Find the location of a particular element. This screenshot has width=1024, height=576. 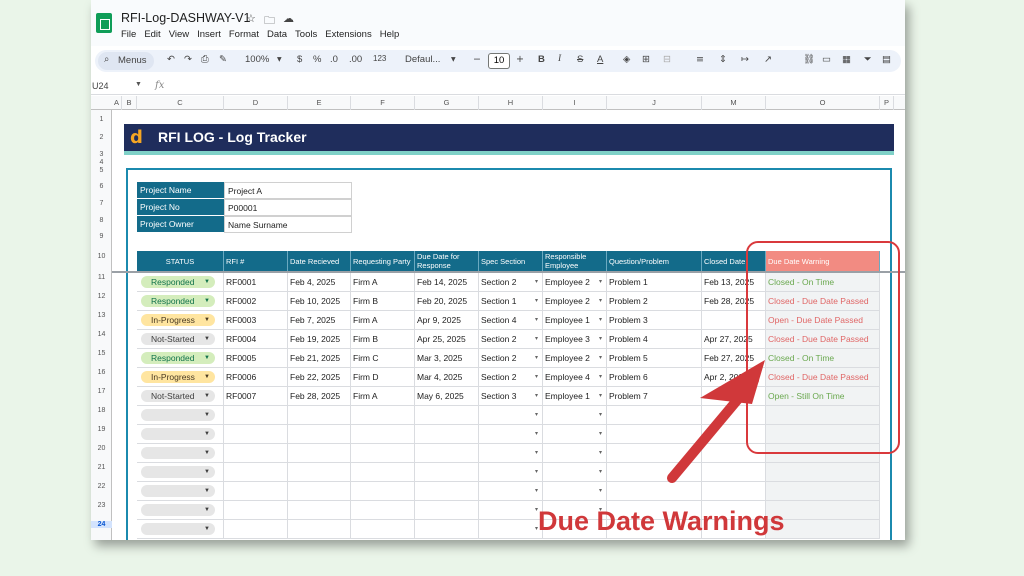

menu-edit: Edit is located at coordinates (152, 34).